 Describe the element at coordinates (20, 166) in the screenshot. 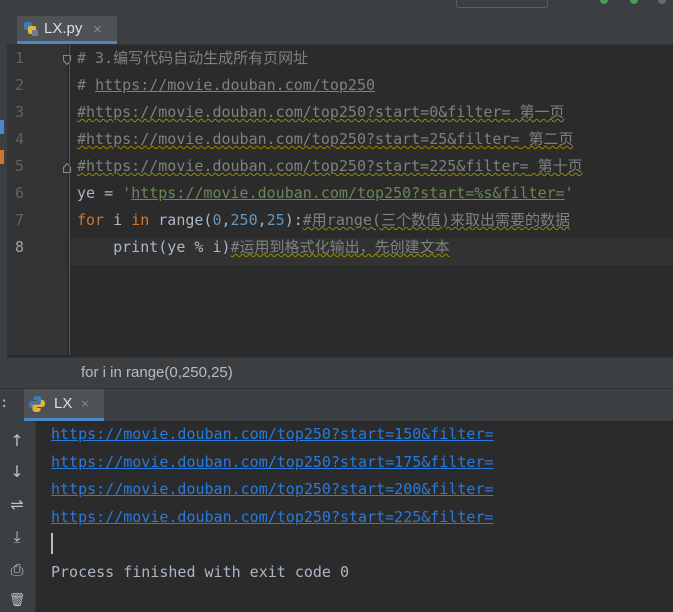

I see `line-number: 5` at that location.